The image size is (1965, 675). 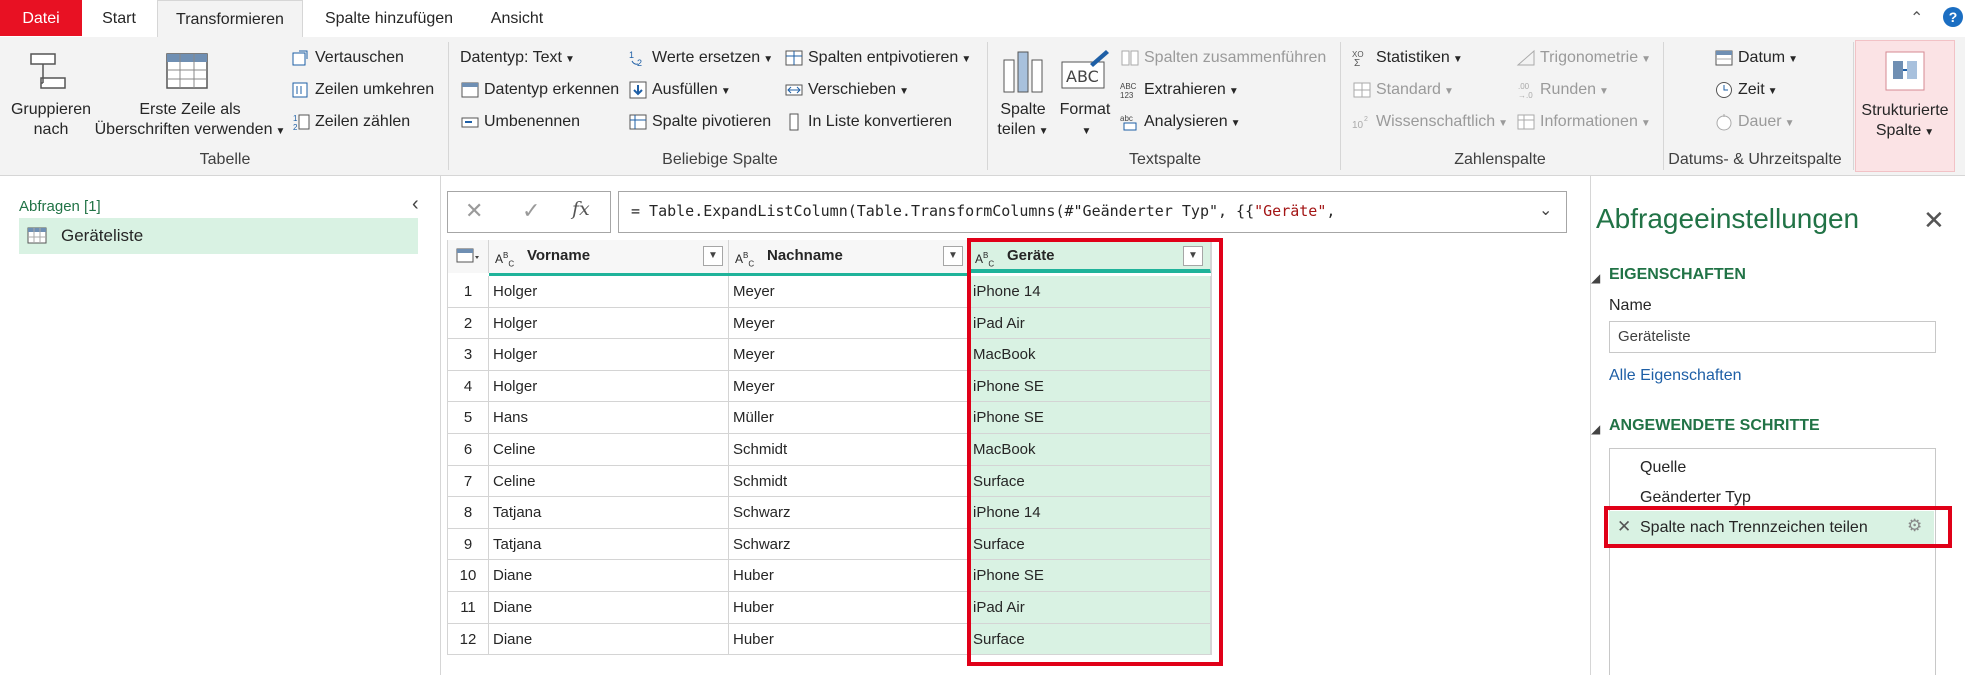 I want to click on pivot-column-icon, so click(x=638, y=122).